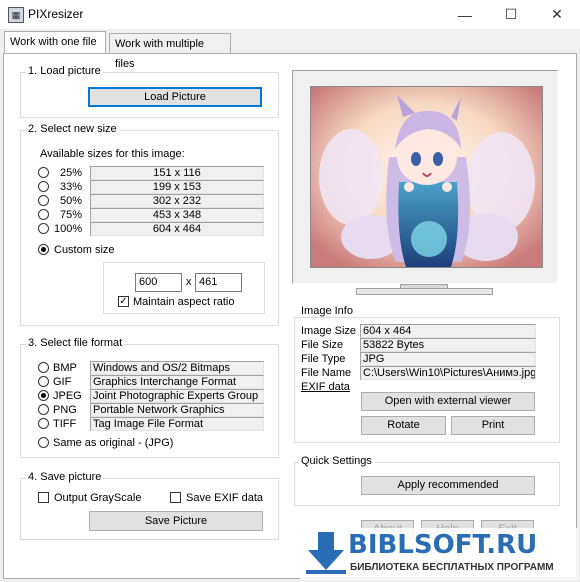  I want to click on print-button: Print, so click(493, 425).